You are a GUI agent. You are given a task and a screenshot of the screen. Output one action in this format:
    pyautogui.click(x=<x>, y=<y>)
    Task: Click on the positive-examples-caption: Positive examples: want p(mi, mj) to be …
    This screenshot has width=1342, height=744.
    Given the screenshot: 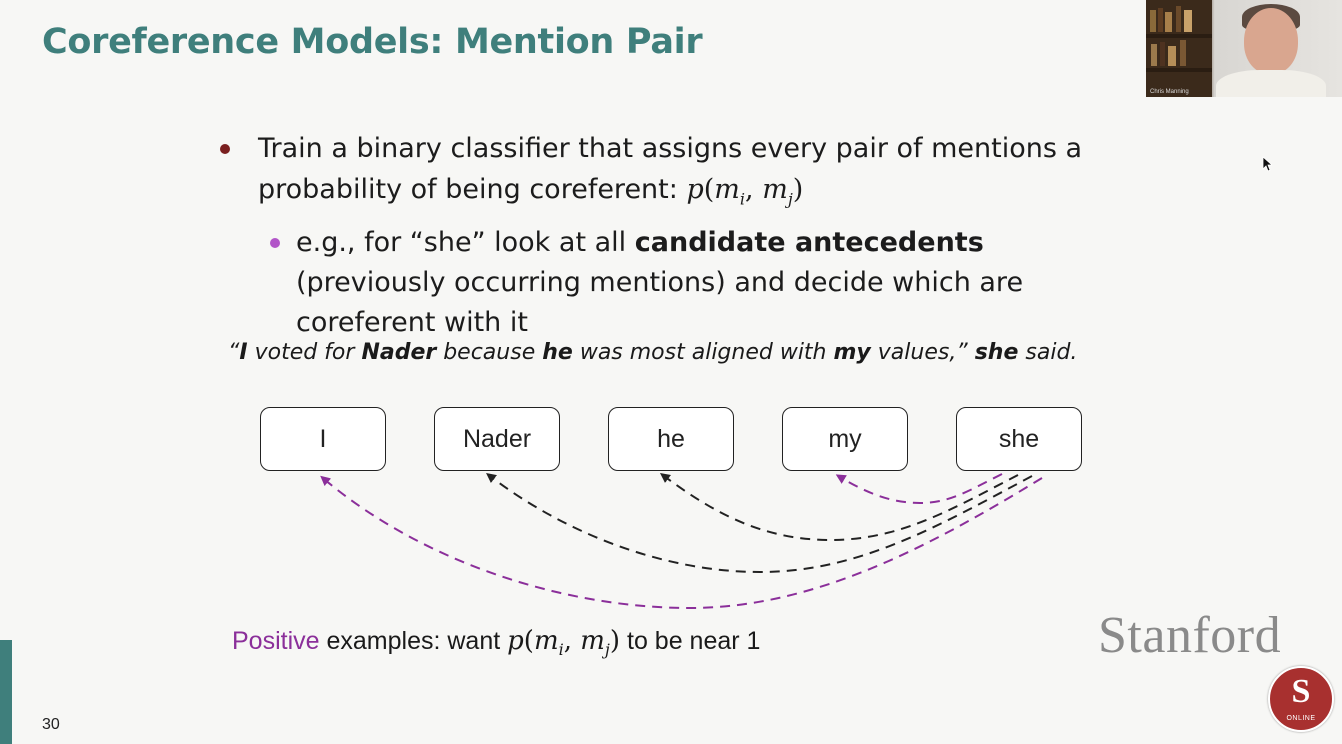 What is the action you would take?
    pyautogui.click(x=496, y=643)
    